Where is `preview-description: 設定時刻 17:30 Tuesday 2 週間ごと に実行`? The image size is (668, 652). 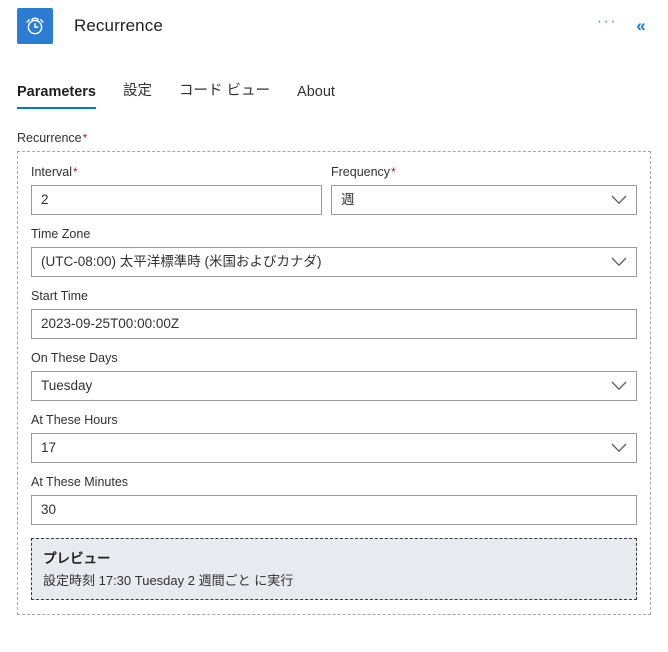 preview-description: 設定時刻 17:30 Tuesday 2 週間ごと に実行 is located at coordinates (168, 580).